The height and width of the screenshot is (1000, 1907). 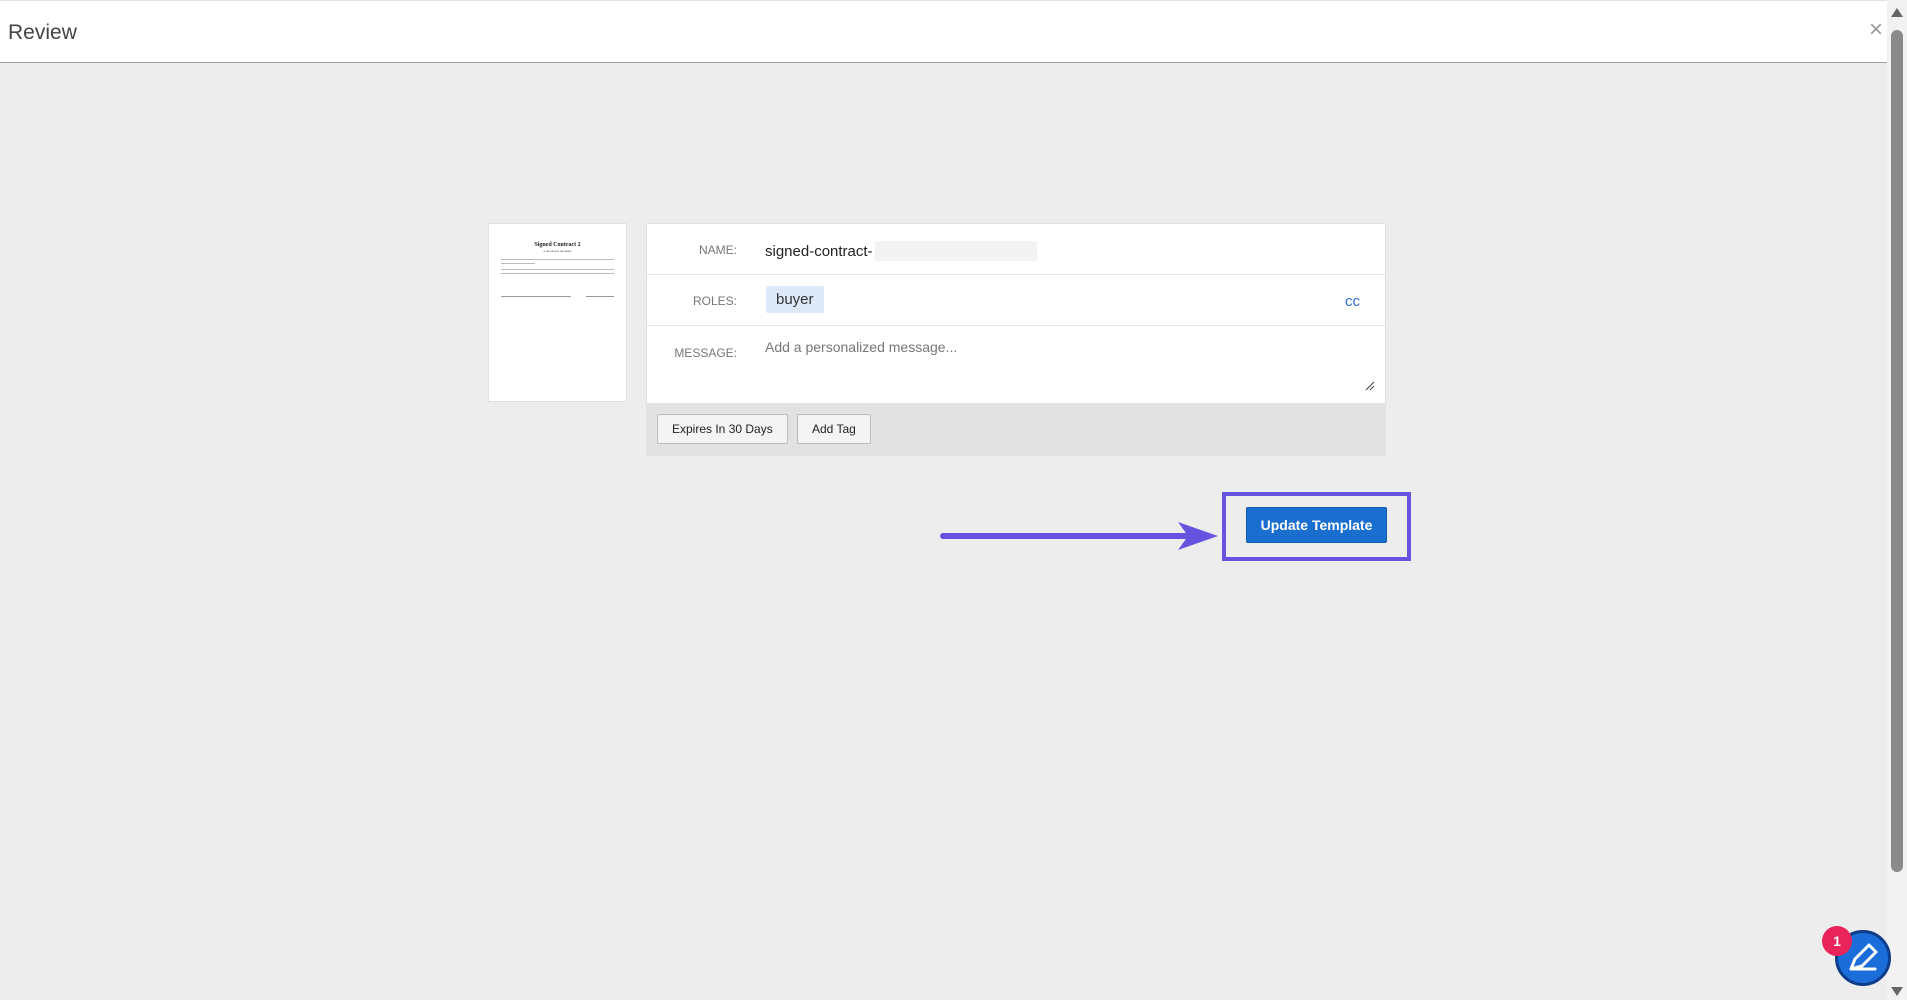 What do you see at coordinates (1370, 386) in the screenshot?
I see `resize-handle-icon` at bounding box center [1370, 386].